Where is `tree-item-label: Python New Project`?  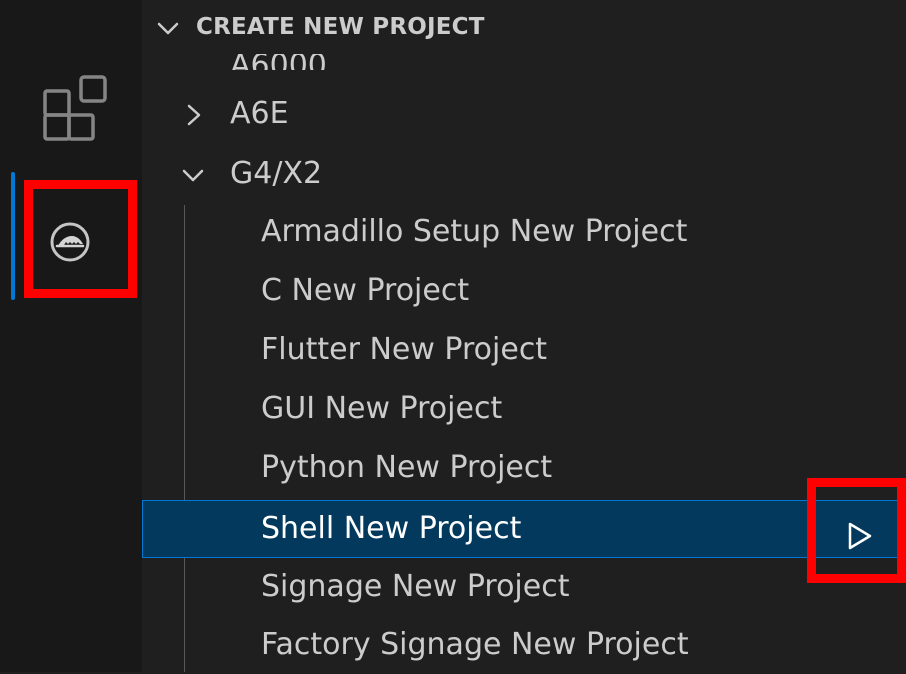 tree-item-label: Python New Project is located at coordinates (407, 467).